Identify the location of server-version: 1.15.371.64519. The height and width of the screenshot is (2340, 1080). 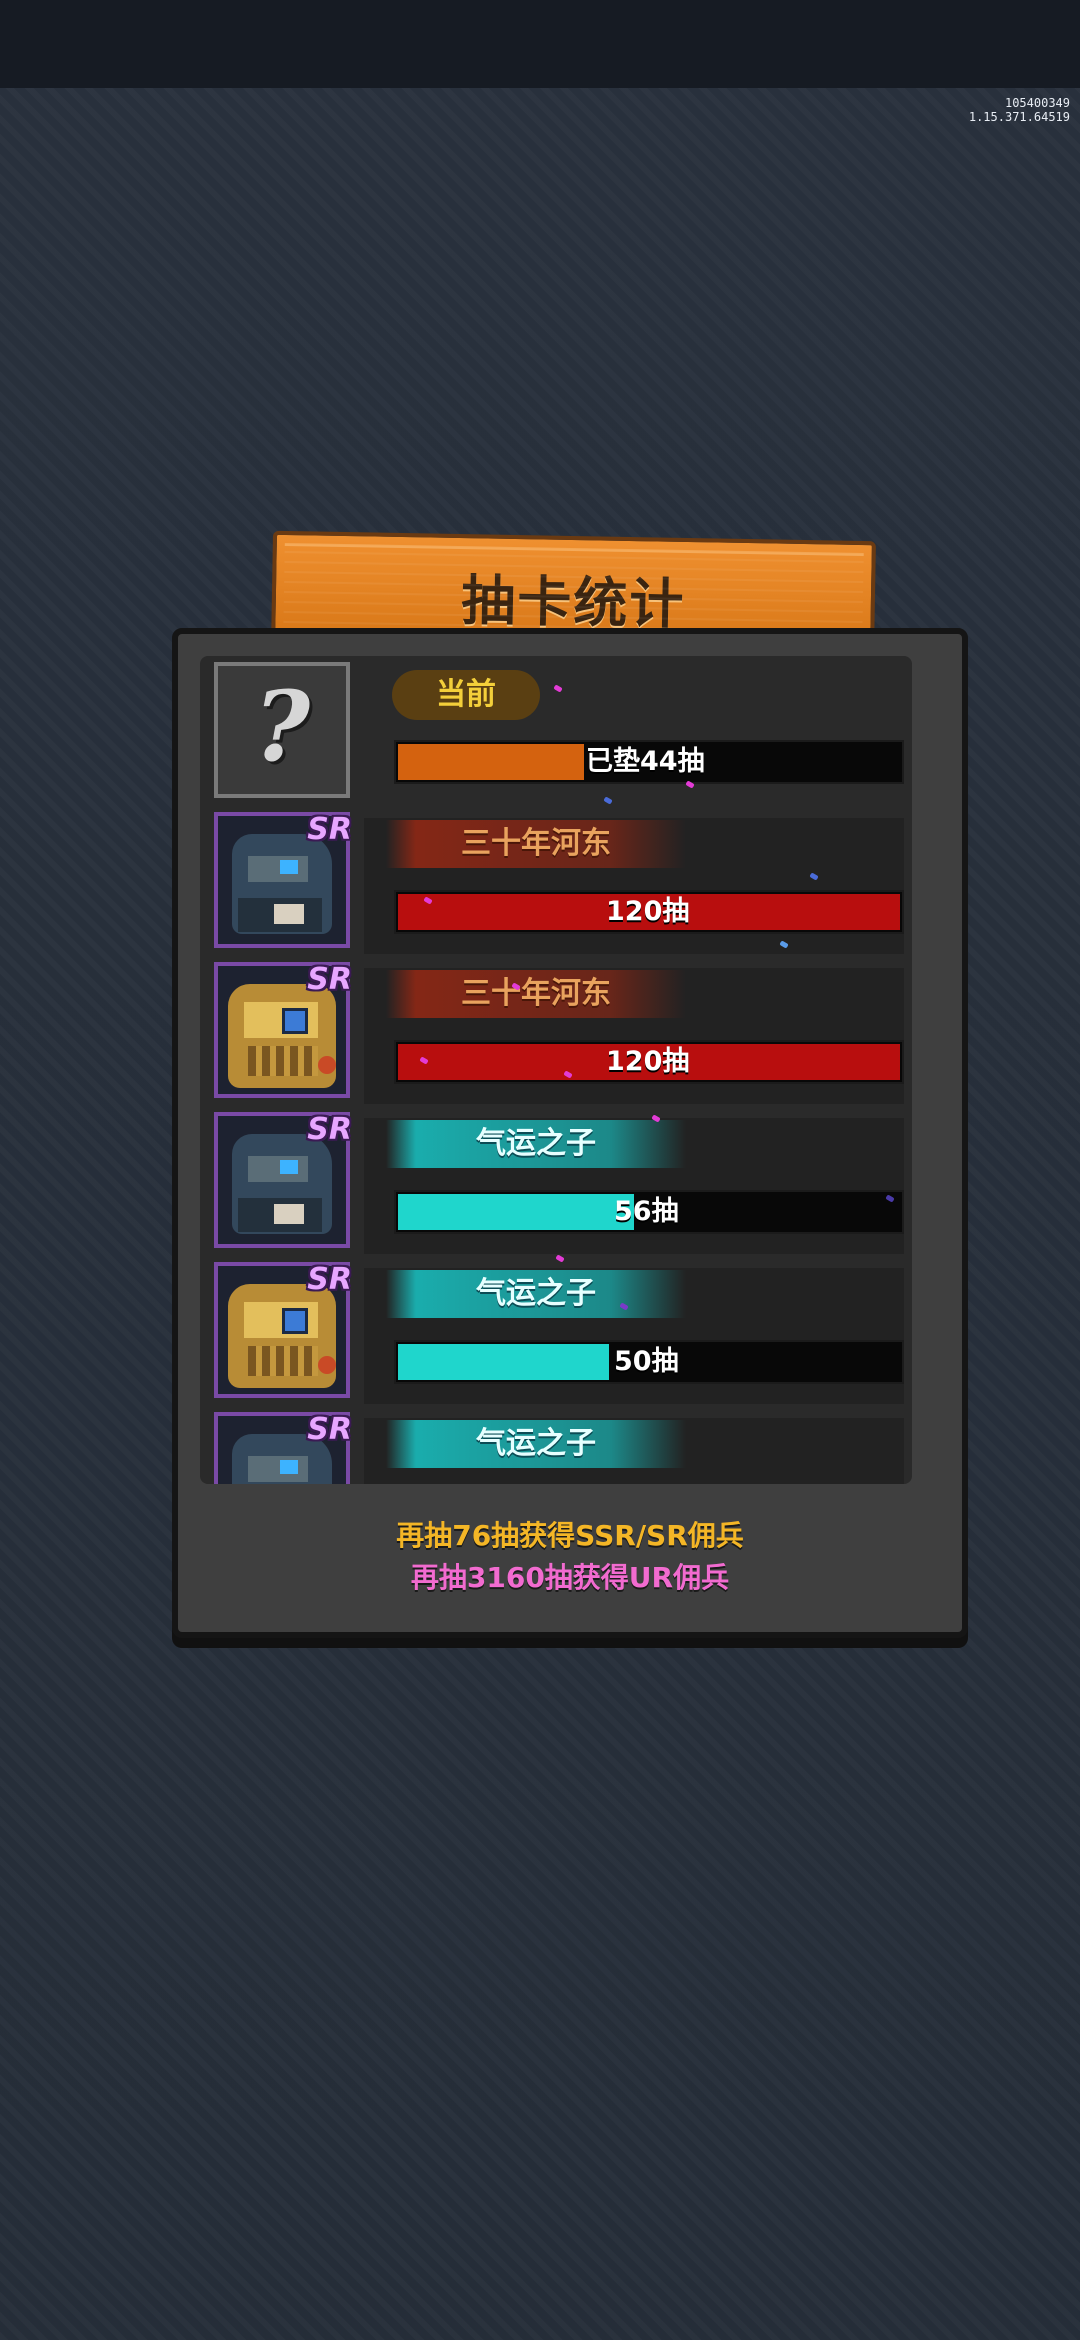
(1019, 117).